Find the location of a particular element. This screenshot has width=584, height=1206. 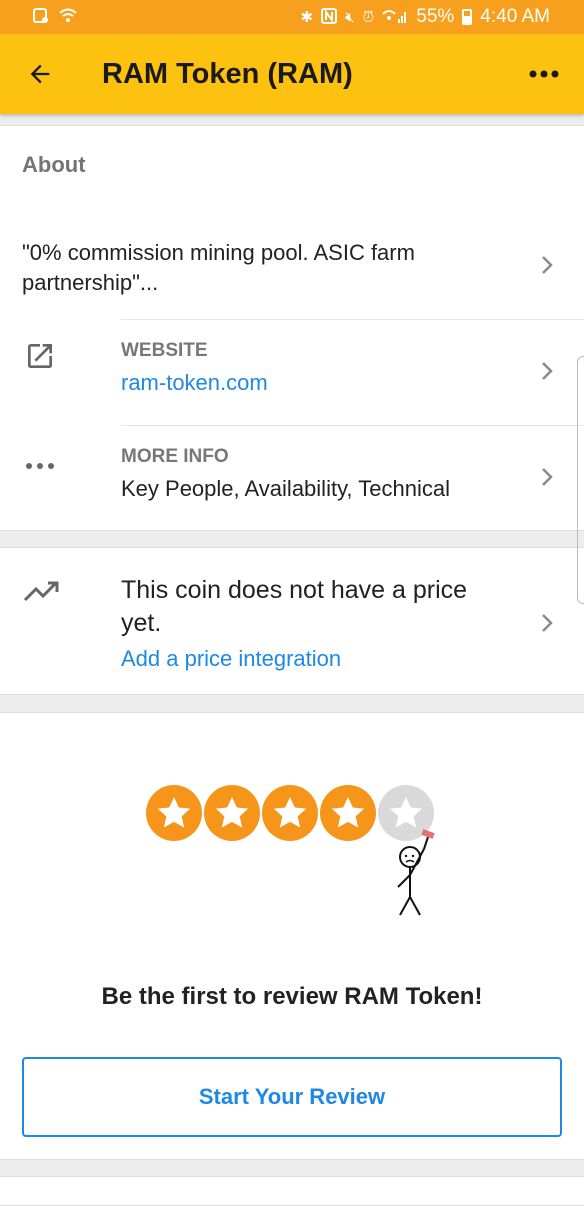

external-link-icon is located at coordinates (40, 356).